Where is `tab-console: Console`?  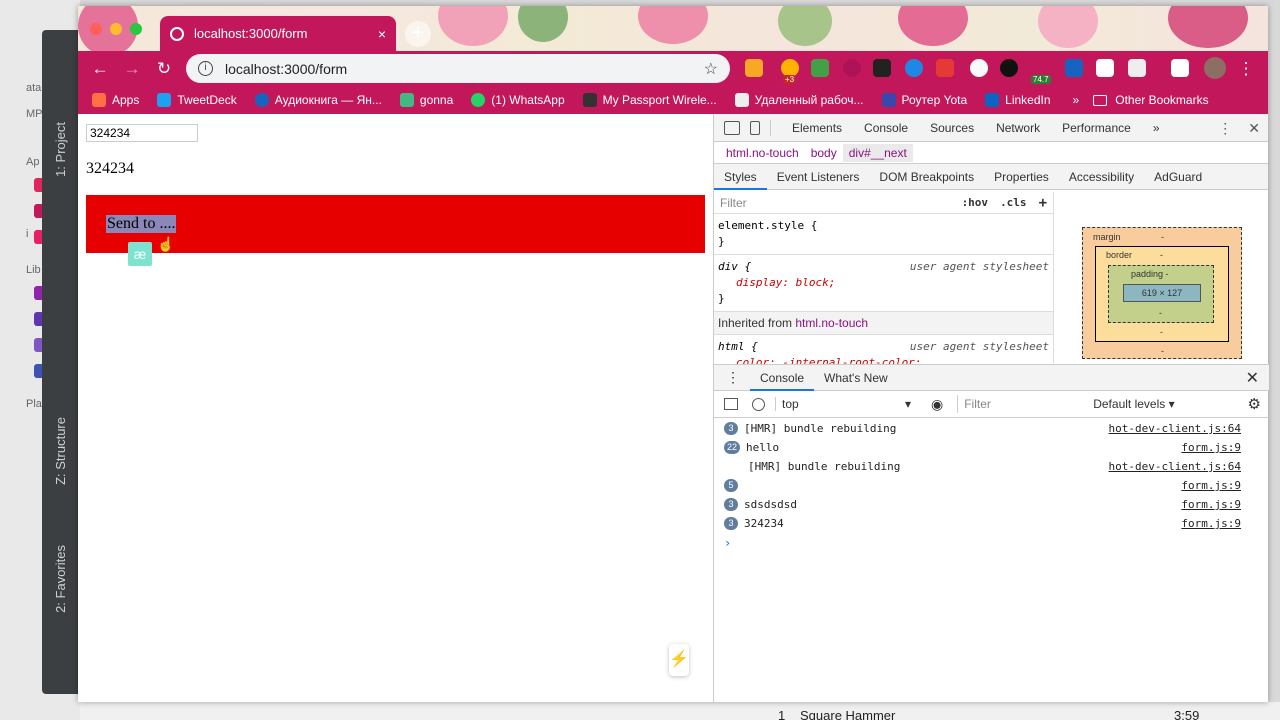 tab-console: Console is located at coordinates (886, 128).